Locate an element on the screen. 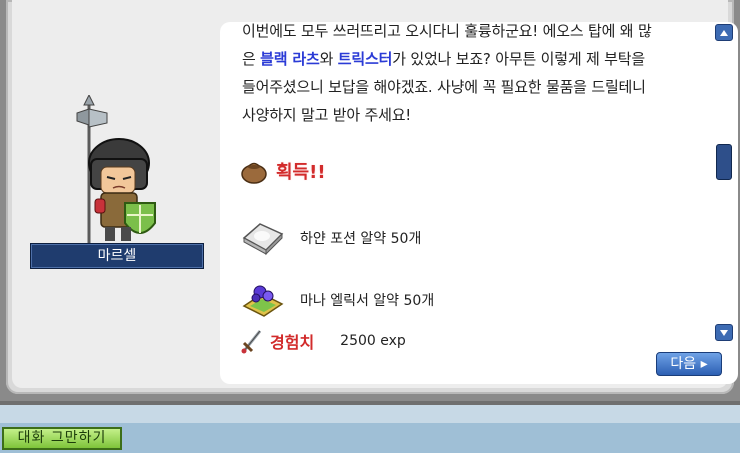 The image size is (740, 453). dialog-line: 들어주셨으니 보답을 해야겠죠. 사냥에 꼭 필요한 물품을 드릴테니 is located at coordinates (482, 87).